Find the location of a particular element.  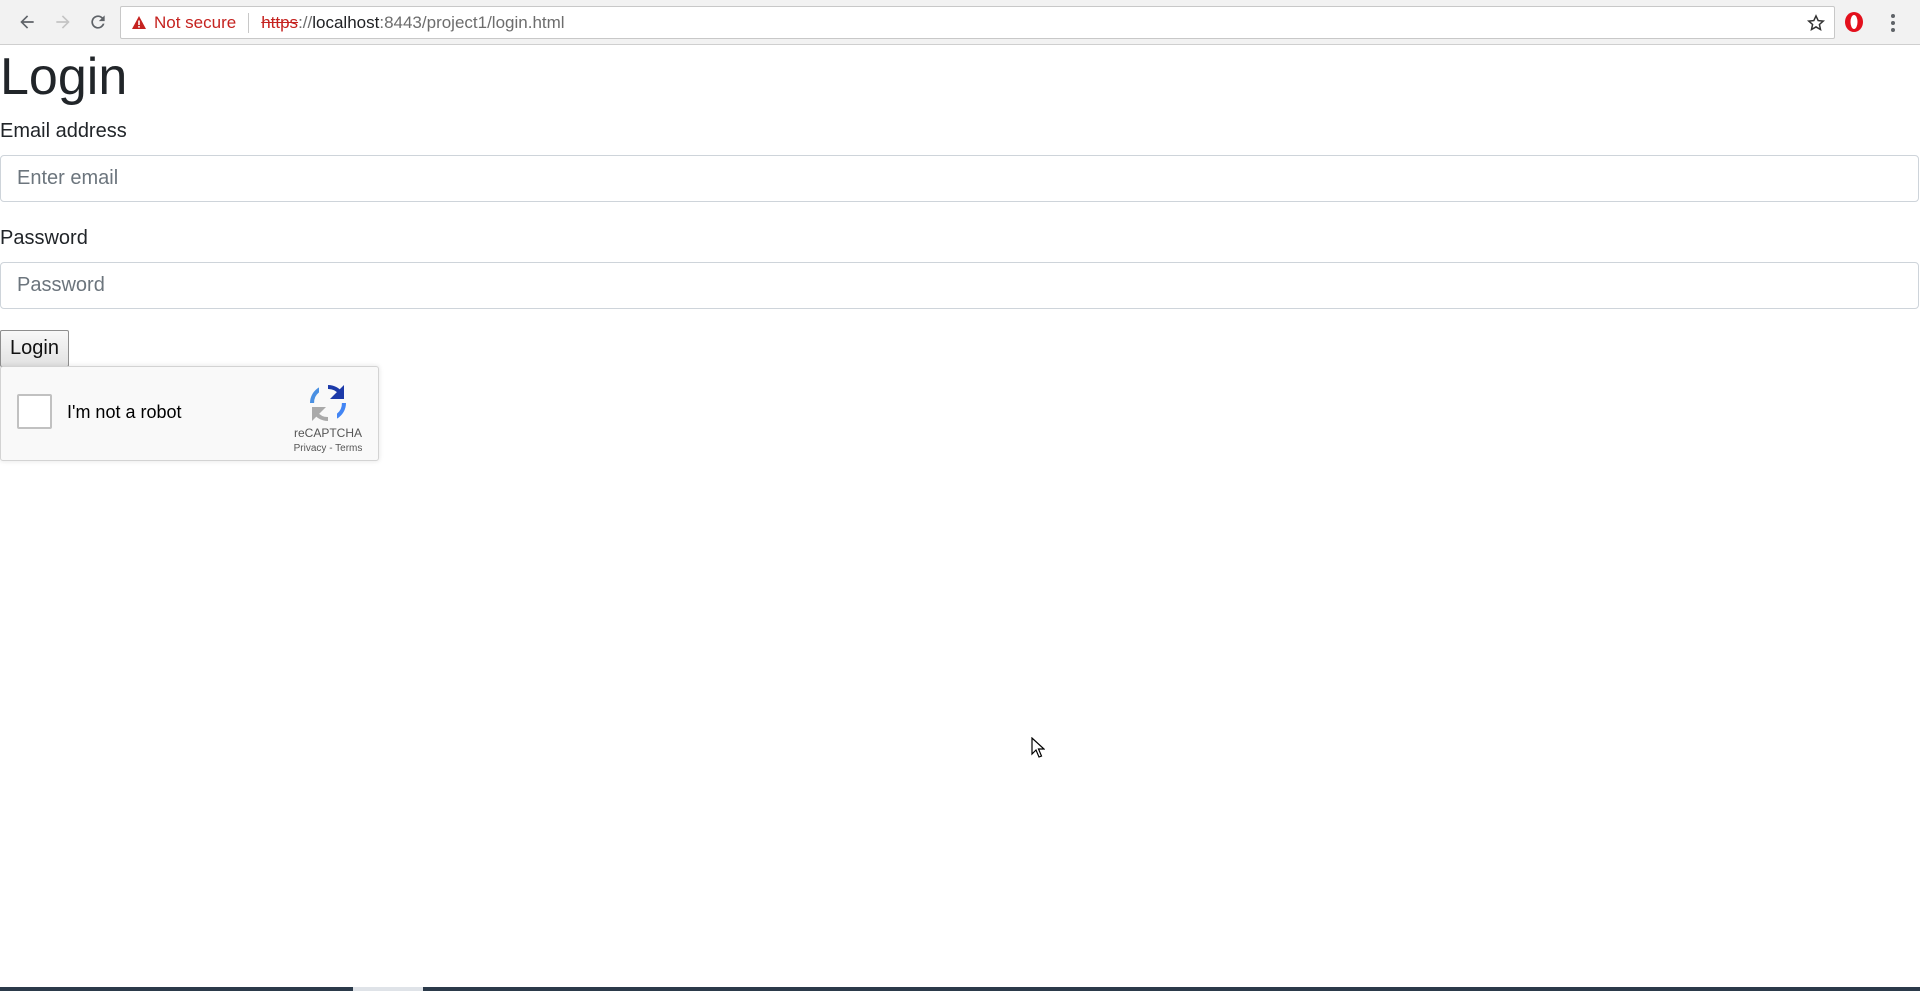

password-field is located at coordinates (959, 285).